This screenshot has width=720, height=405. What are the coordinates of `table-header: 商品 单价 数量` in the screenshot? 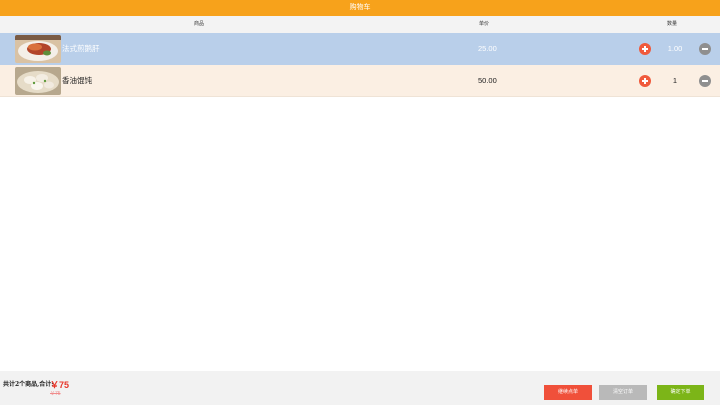 It's located at (360, 24).